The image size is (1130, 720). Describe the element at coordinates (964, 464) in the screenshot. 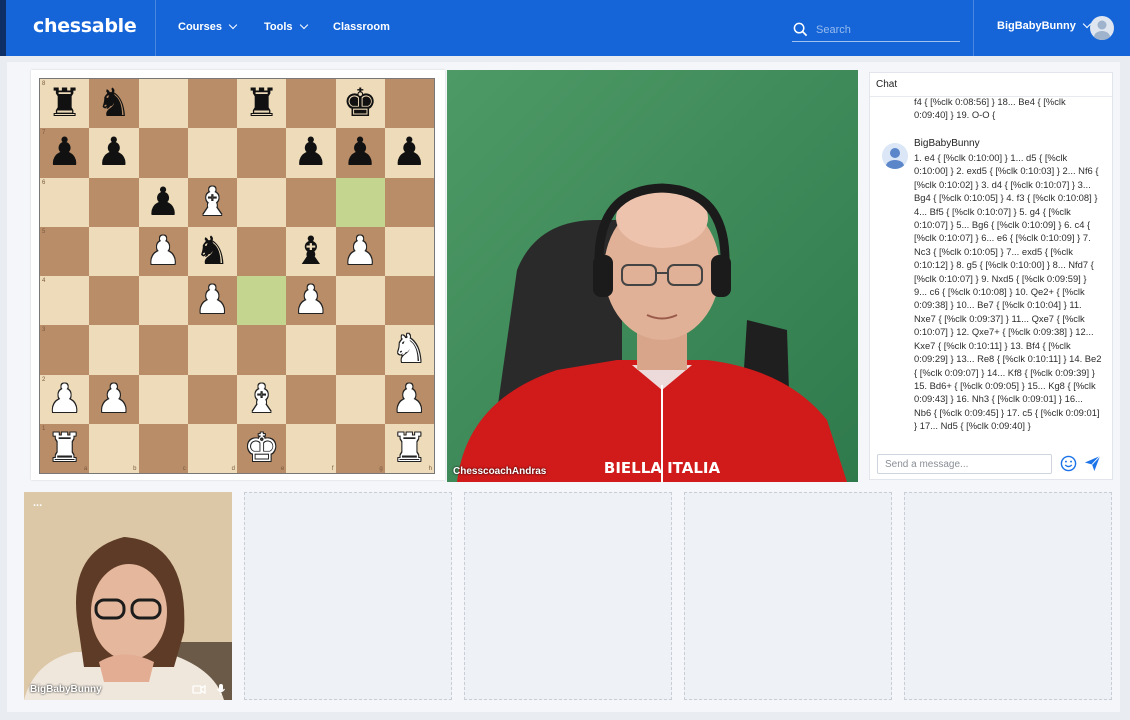

I see `chat-message-input` at that location.